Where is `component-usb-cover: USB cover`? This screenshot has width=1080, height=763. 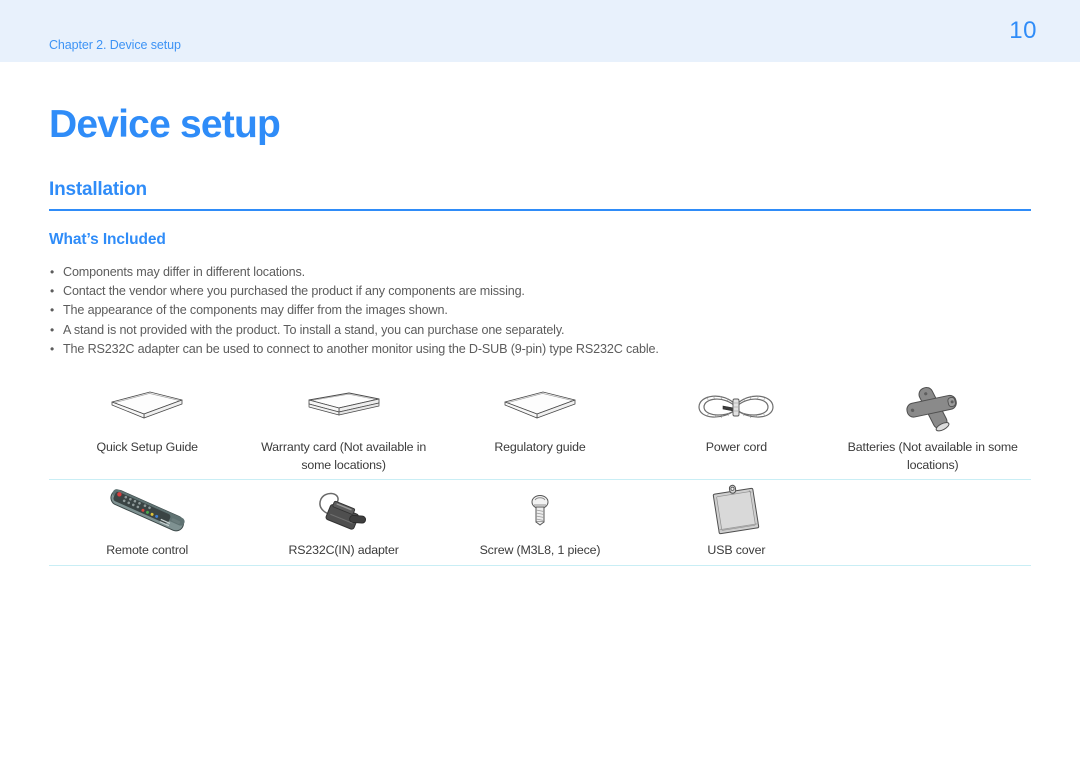 component-usb-cover: USB cover is located at coordinates (736, 520).